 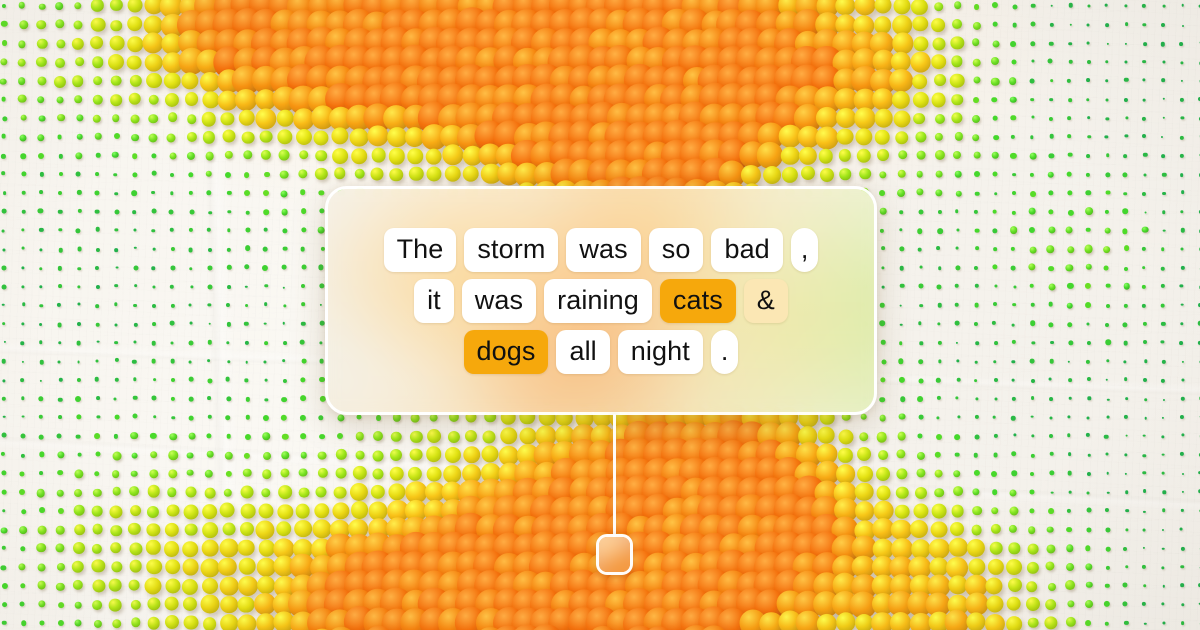 I want to click on token-chip: ., so click(x=724, y=351).